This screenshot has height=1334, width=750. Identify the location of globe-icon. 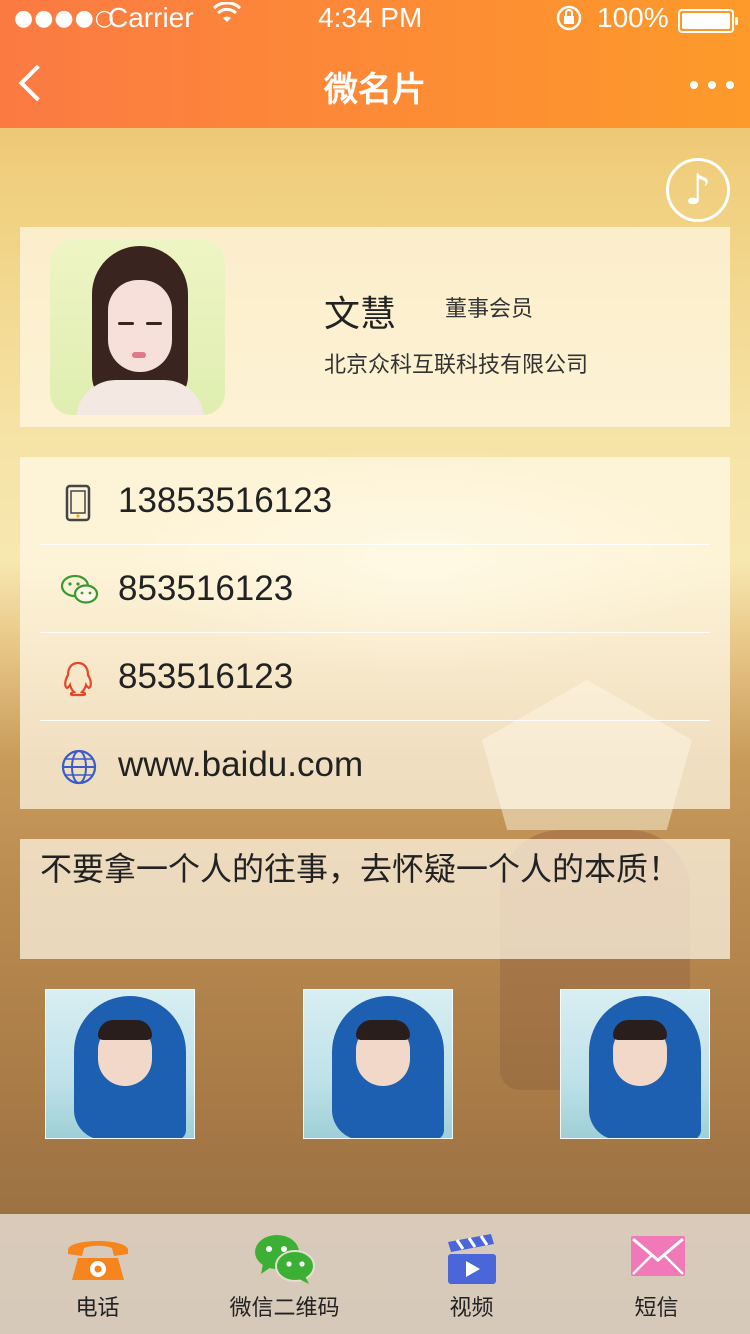
(78, 766).